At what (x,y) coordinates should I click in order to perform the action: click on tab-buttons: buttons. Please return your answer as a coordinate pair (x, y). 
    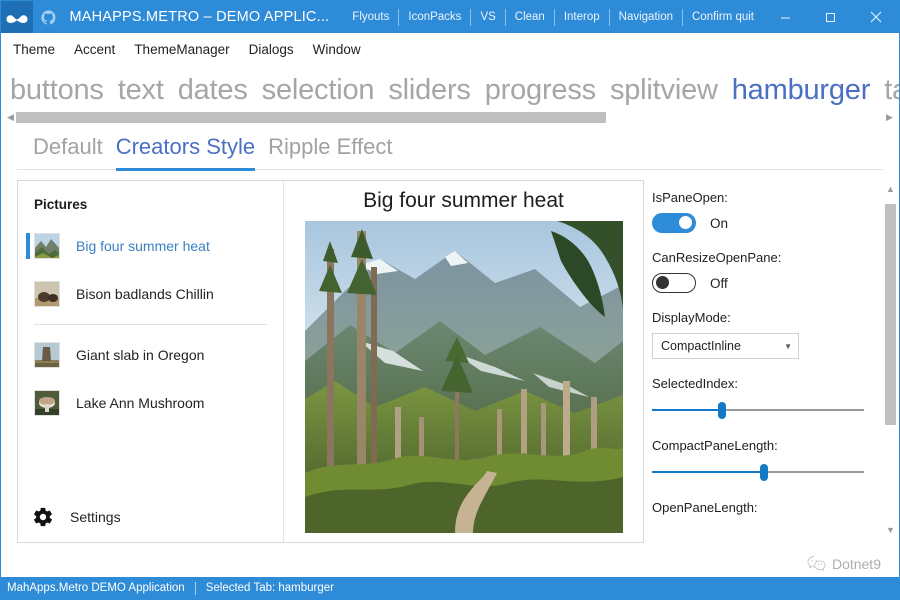
    Looking at the image, I should click on (57, 90).